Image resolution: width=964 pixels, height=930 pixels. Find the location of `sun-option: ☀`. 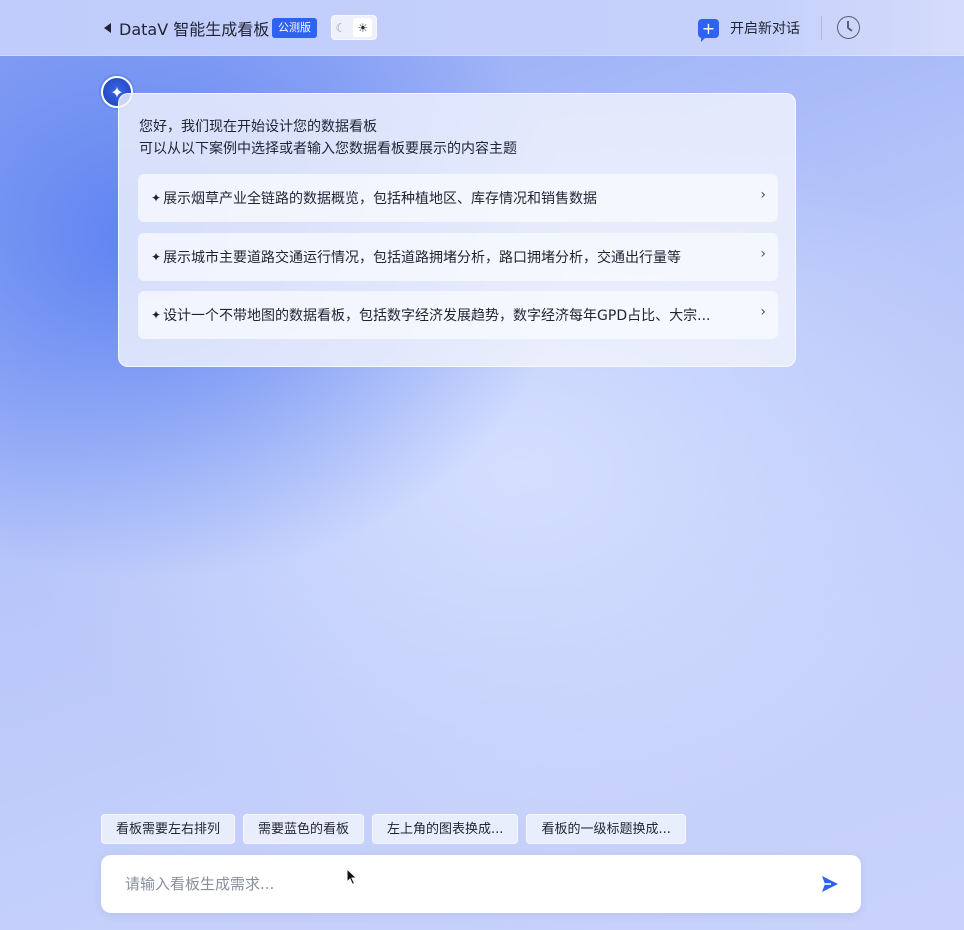

sun-option: ☀ is located at coordinates (363, 27).